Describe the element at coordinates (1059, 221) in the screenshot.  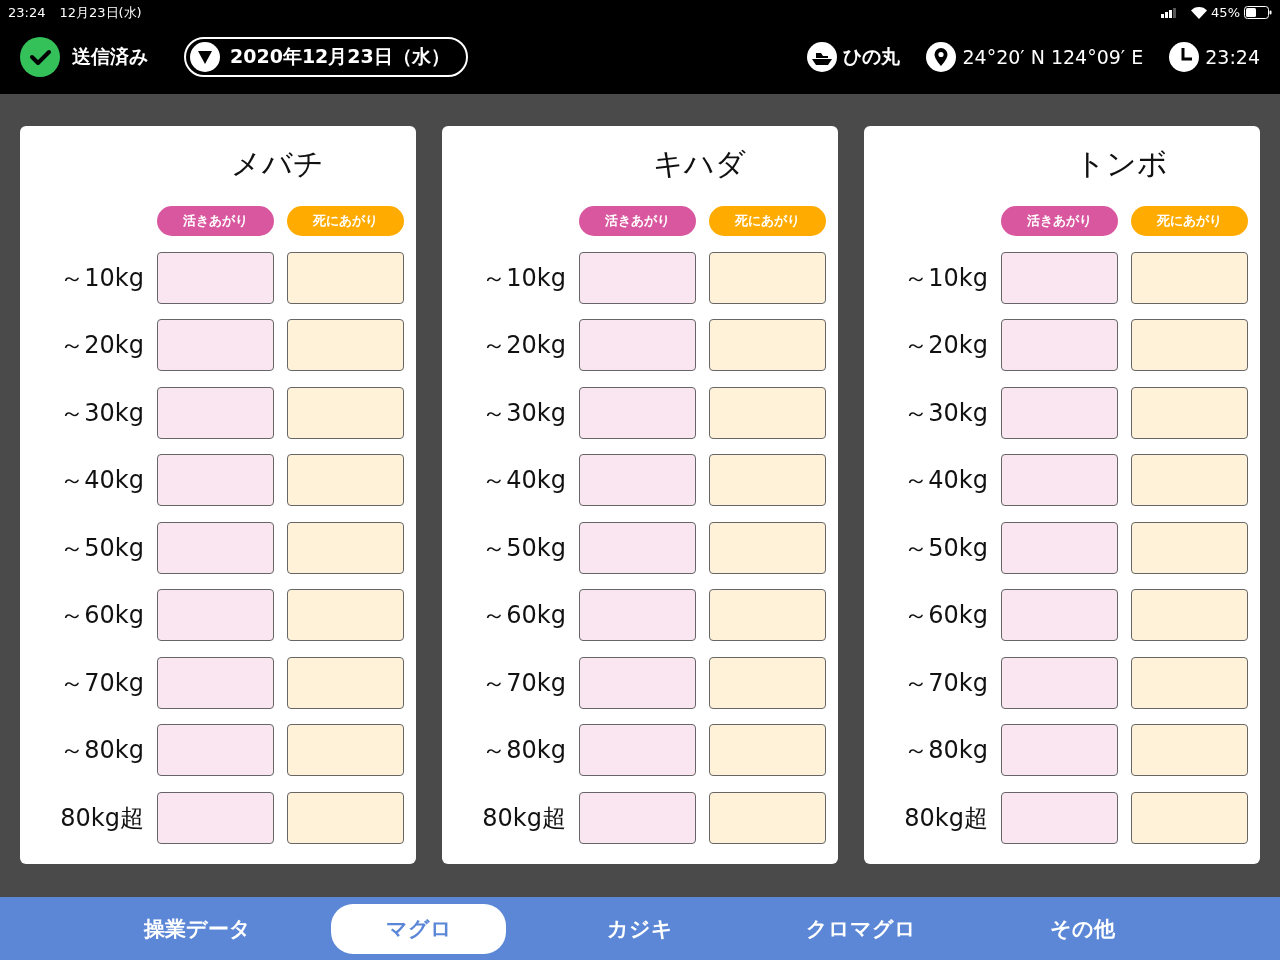
I see `column-header: 活きあがり` at that location.